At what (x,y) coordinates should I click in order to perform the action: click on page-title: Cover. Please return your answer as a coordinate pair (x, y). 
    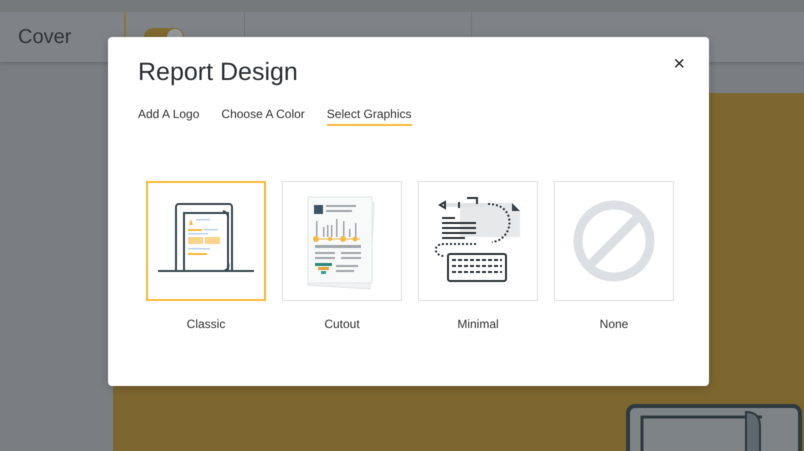
    Looking at the image, I should click on (44, 37).